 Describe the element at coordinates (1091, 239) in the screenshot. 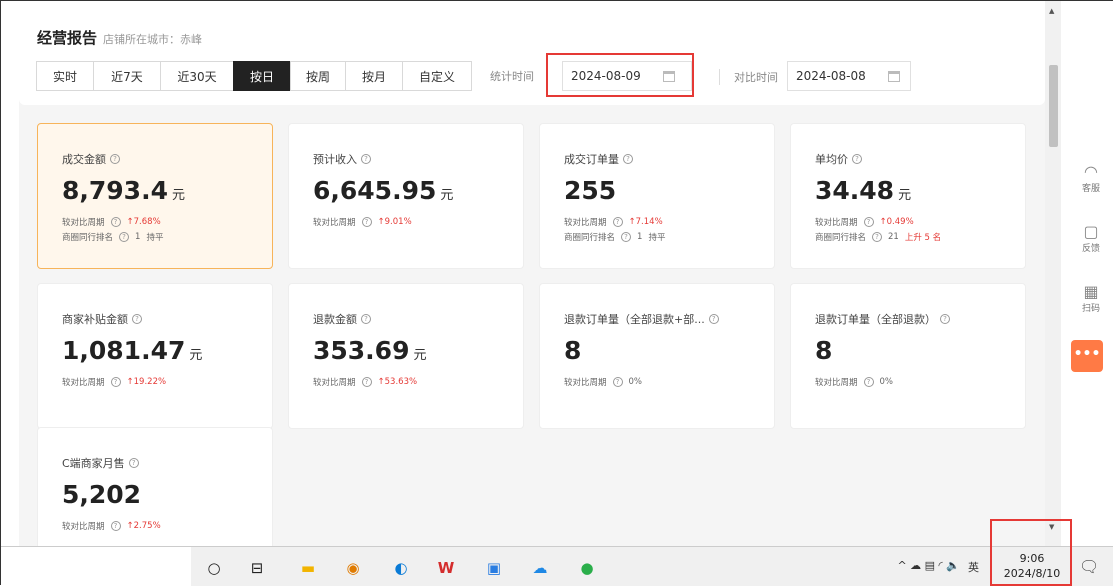

I see `side-item-feedback: ▢ 反馈` at that location.